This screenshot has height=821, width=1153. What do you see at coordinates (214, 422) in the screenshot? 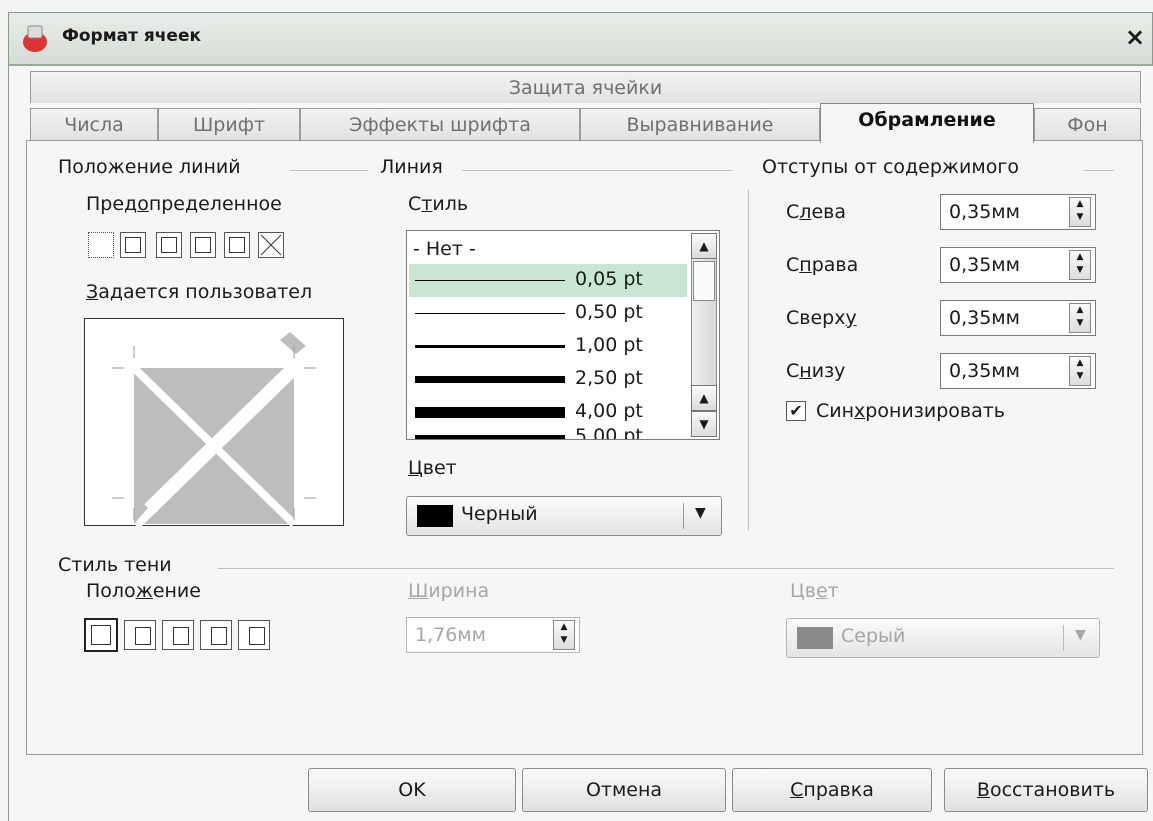
I see `border-preview` at bounding box center [214, 422].